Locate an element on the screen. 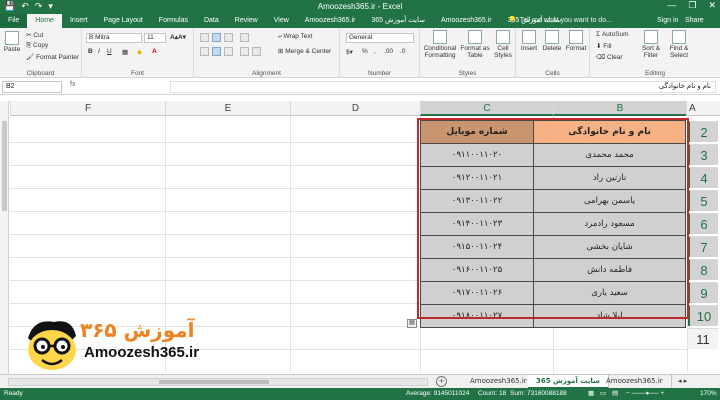 This screenshot has height=400, width=720. row-header-7: 7 is located at coordinates (703, 246).